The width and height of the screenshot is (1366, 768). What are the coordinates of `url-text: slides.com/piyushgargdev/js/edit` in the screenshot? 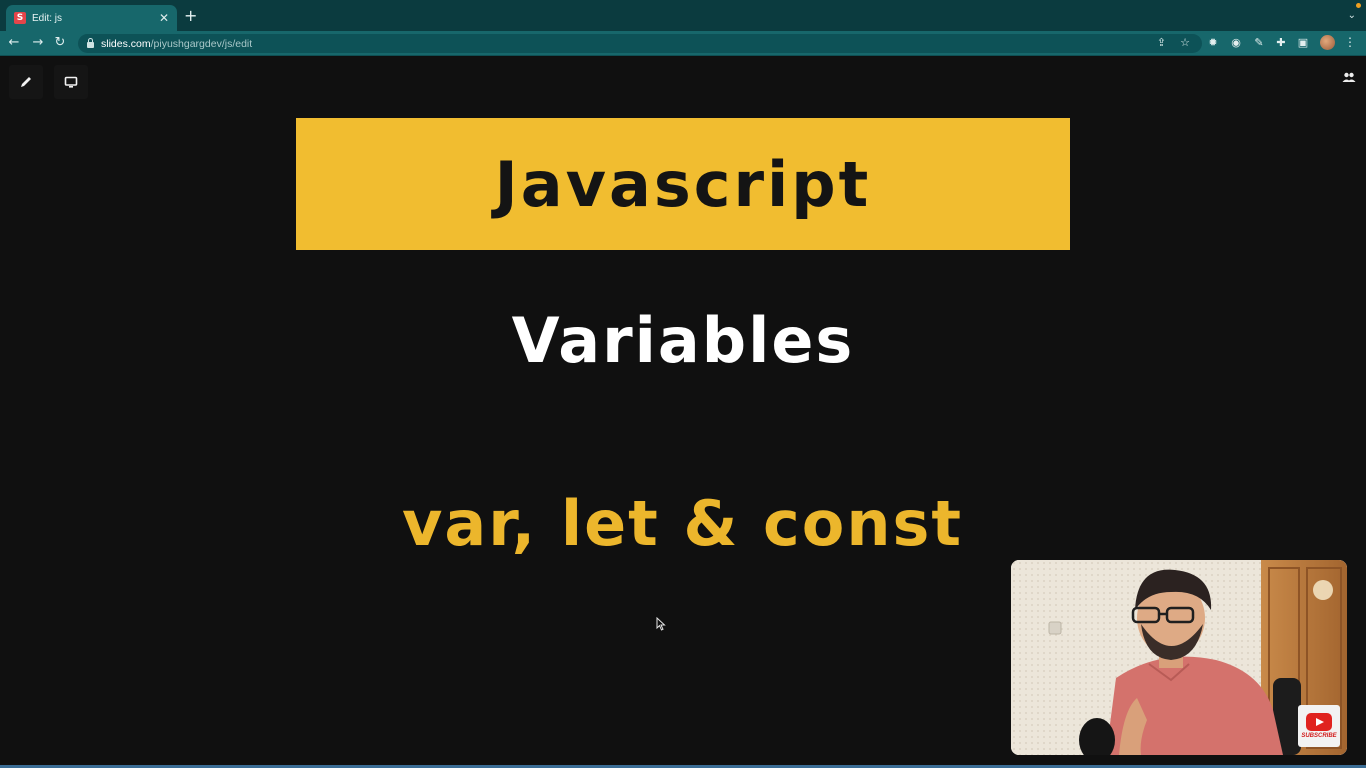 It's located at (176, 44).